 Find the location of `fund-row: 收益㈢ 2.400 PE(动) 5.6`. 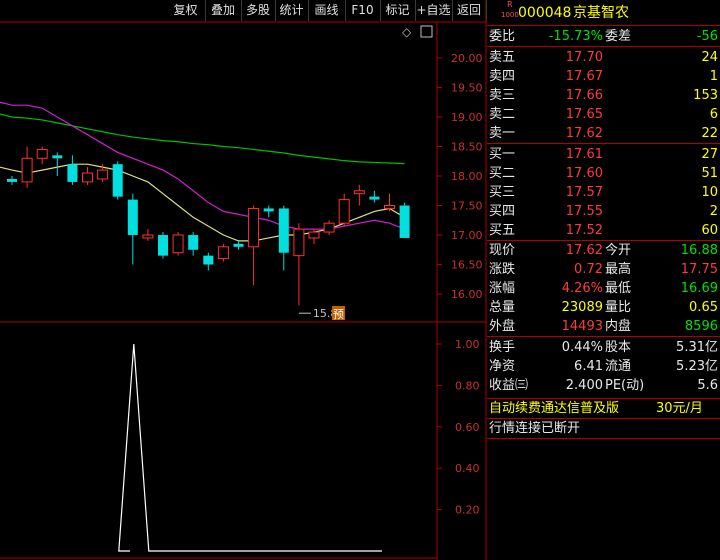

fund-row: 收益㈢ 2.400 PE(动) 5.6 is located at coordinates (603, 385).